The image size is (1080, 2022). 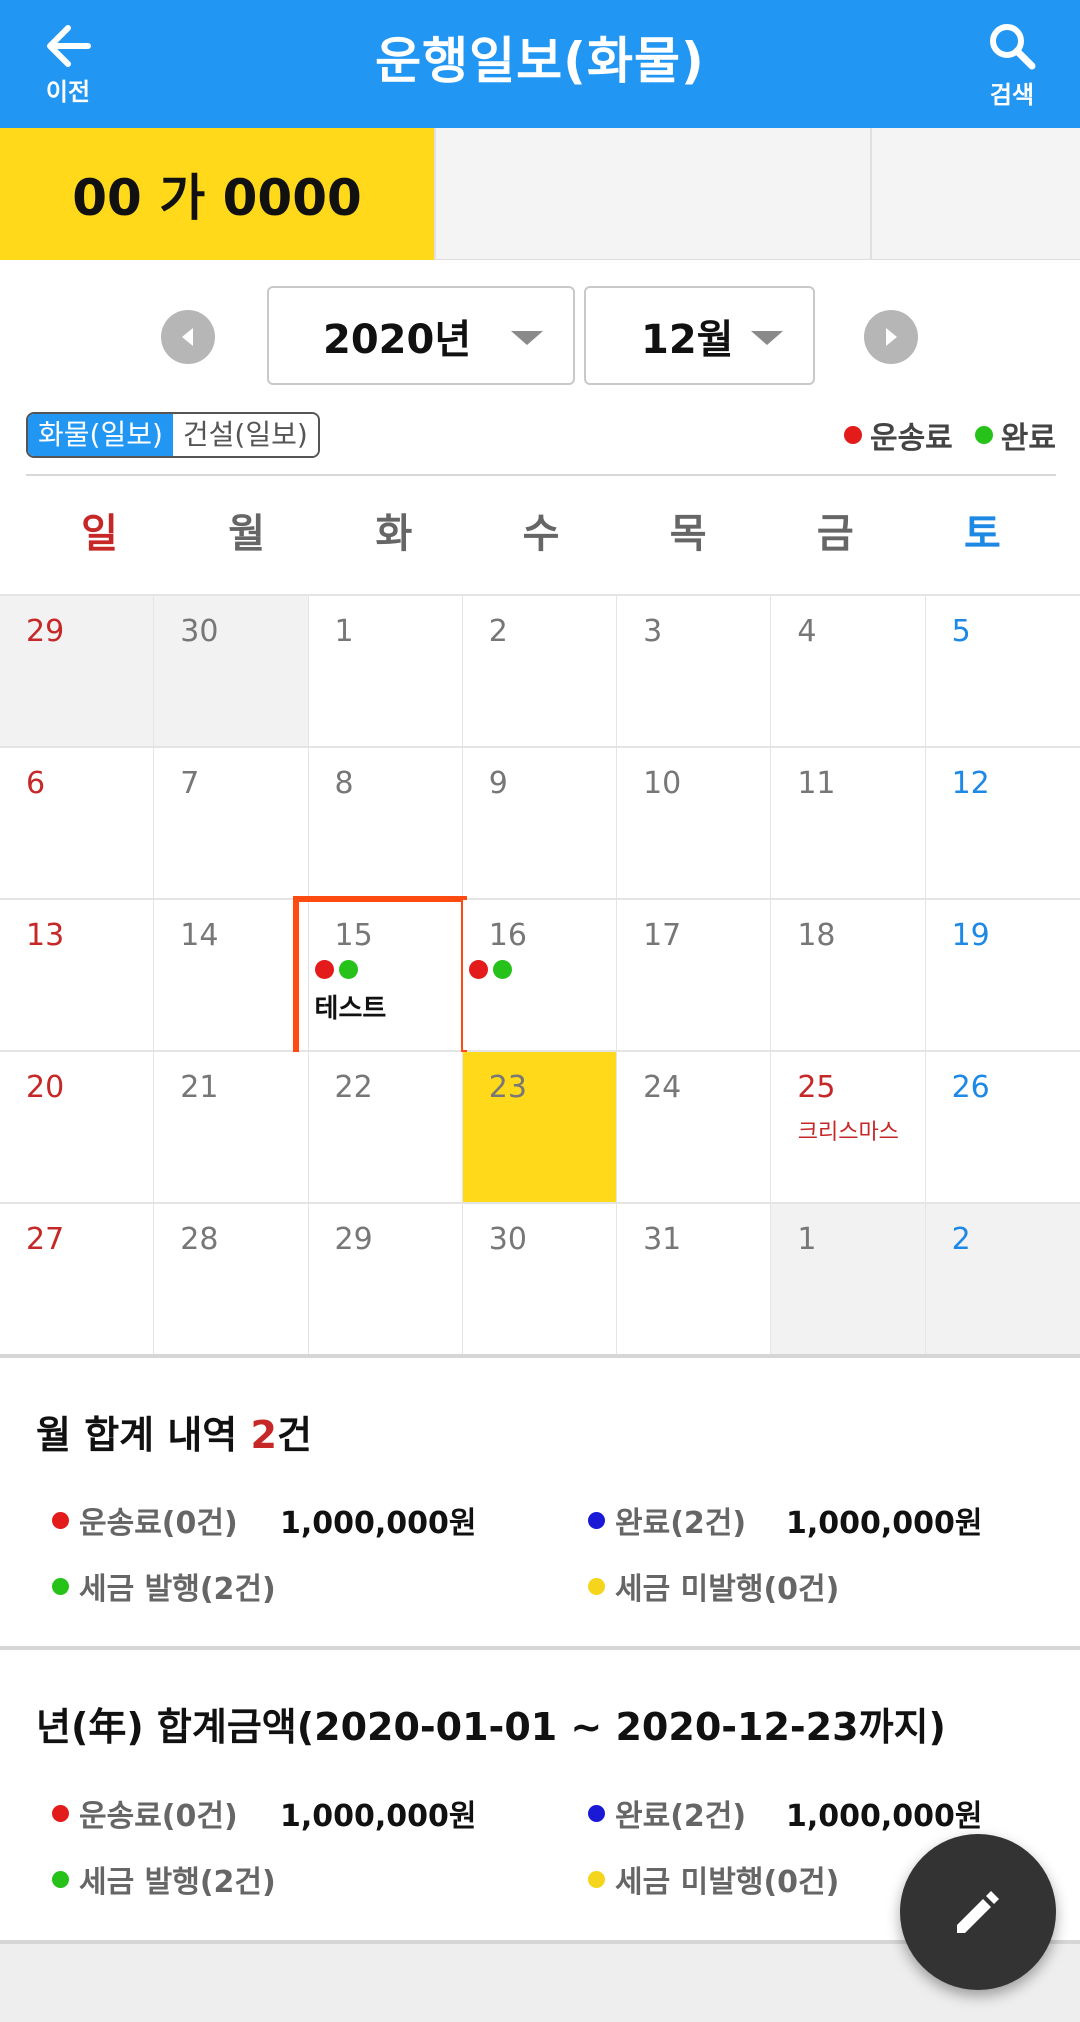 I want to click on calendar-day-cell: 22, so click(x=385, y=1127).